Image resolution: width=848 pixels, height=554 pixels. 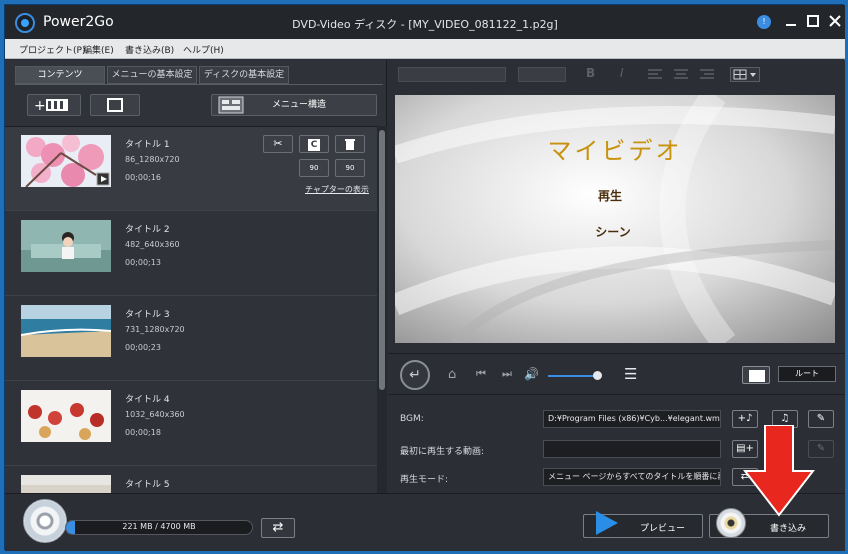 What do you see at coordinates (779, 471) in the screenshot?
I see `red-down-arrow-icon` at bounding box center [779, 471].